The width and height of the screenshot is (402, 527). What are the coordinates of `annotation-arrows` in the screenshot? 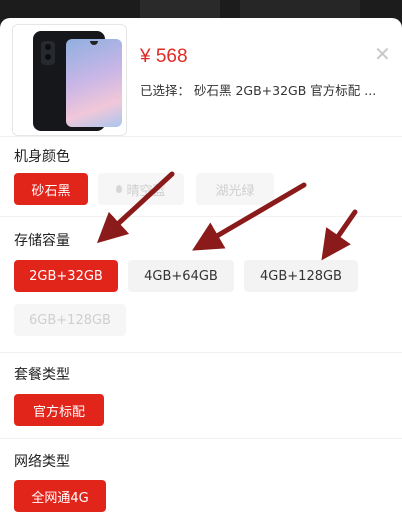 It's located at (227, 216).